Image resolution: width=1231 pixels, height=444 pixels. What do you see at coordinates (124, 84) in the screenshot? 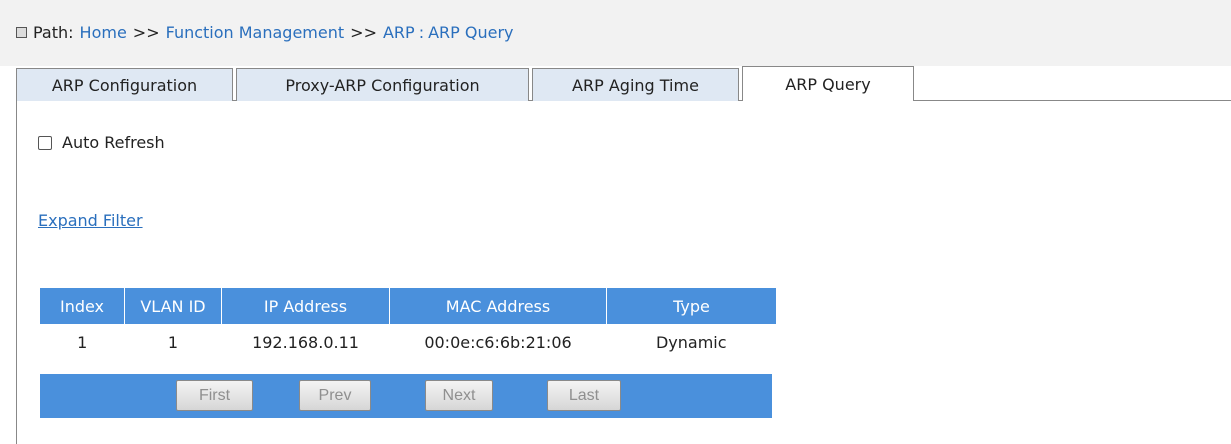
I see `tab-arp-configuration: ARP Configuration` at bounding box center [124, 84].